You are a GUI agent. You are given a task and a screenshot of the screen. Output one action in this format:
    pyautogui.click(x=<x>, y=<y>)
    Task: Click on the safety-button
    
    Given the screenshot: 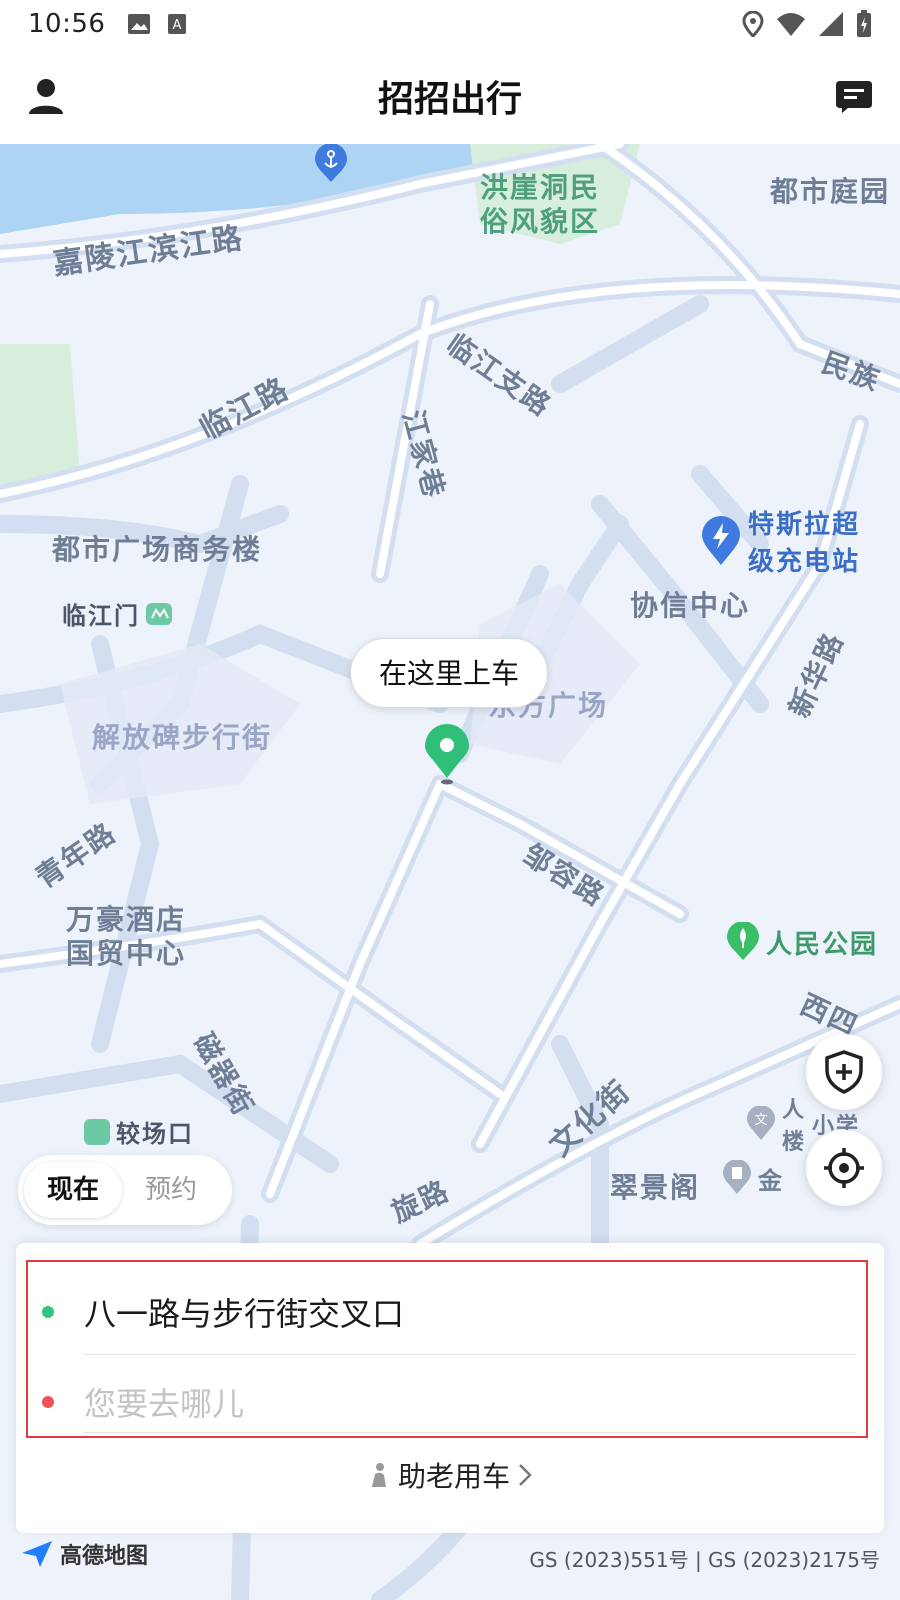 What is the action you would take?
    pyautogui.click(x=844, y=1072)
    